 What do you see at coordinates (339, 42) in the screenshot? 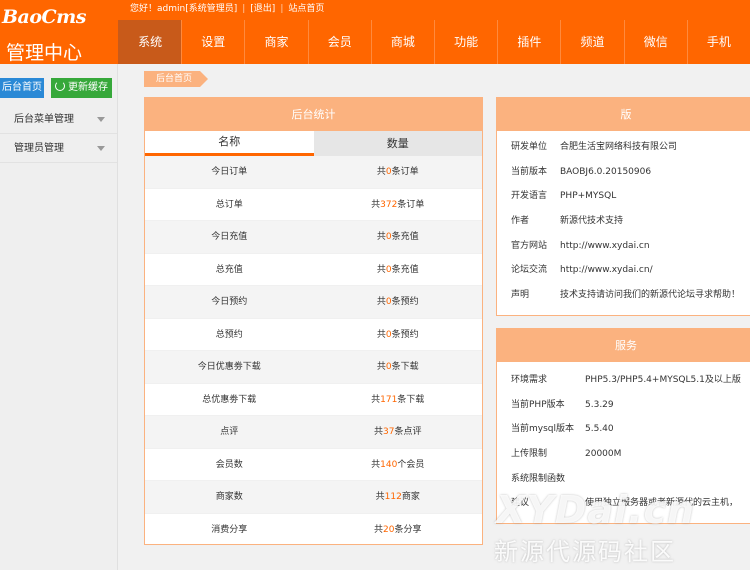
I see `nav-tab-members: 会员` at bounding box center [339, 42].